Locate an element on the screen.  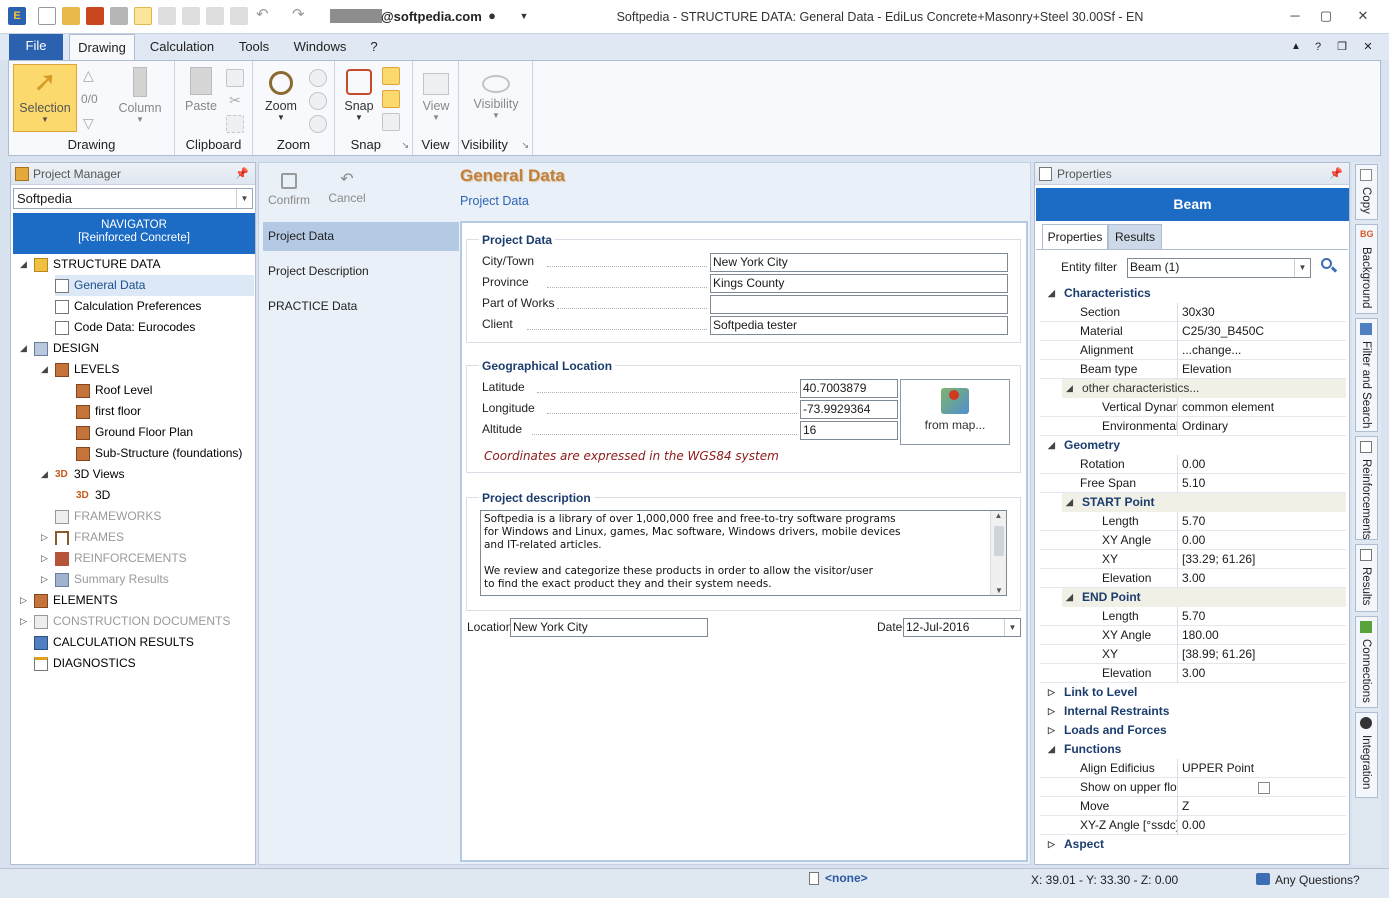
cat-characteristics: ◢ Characteristics is located at coordinates (1193, 293).